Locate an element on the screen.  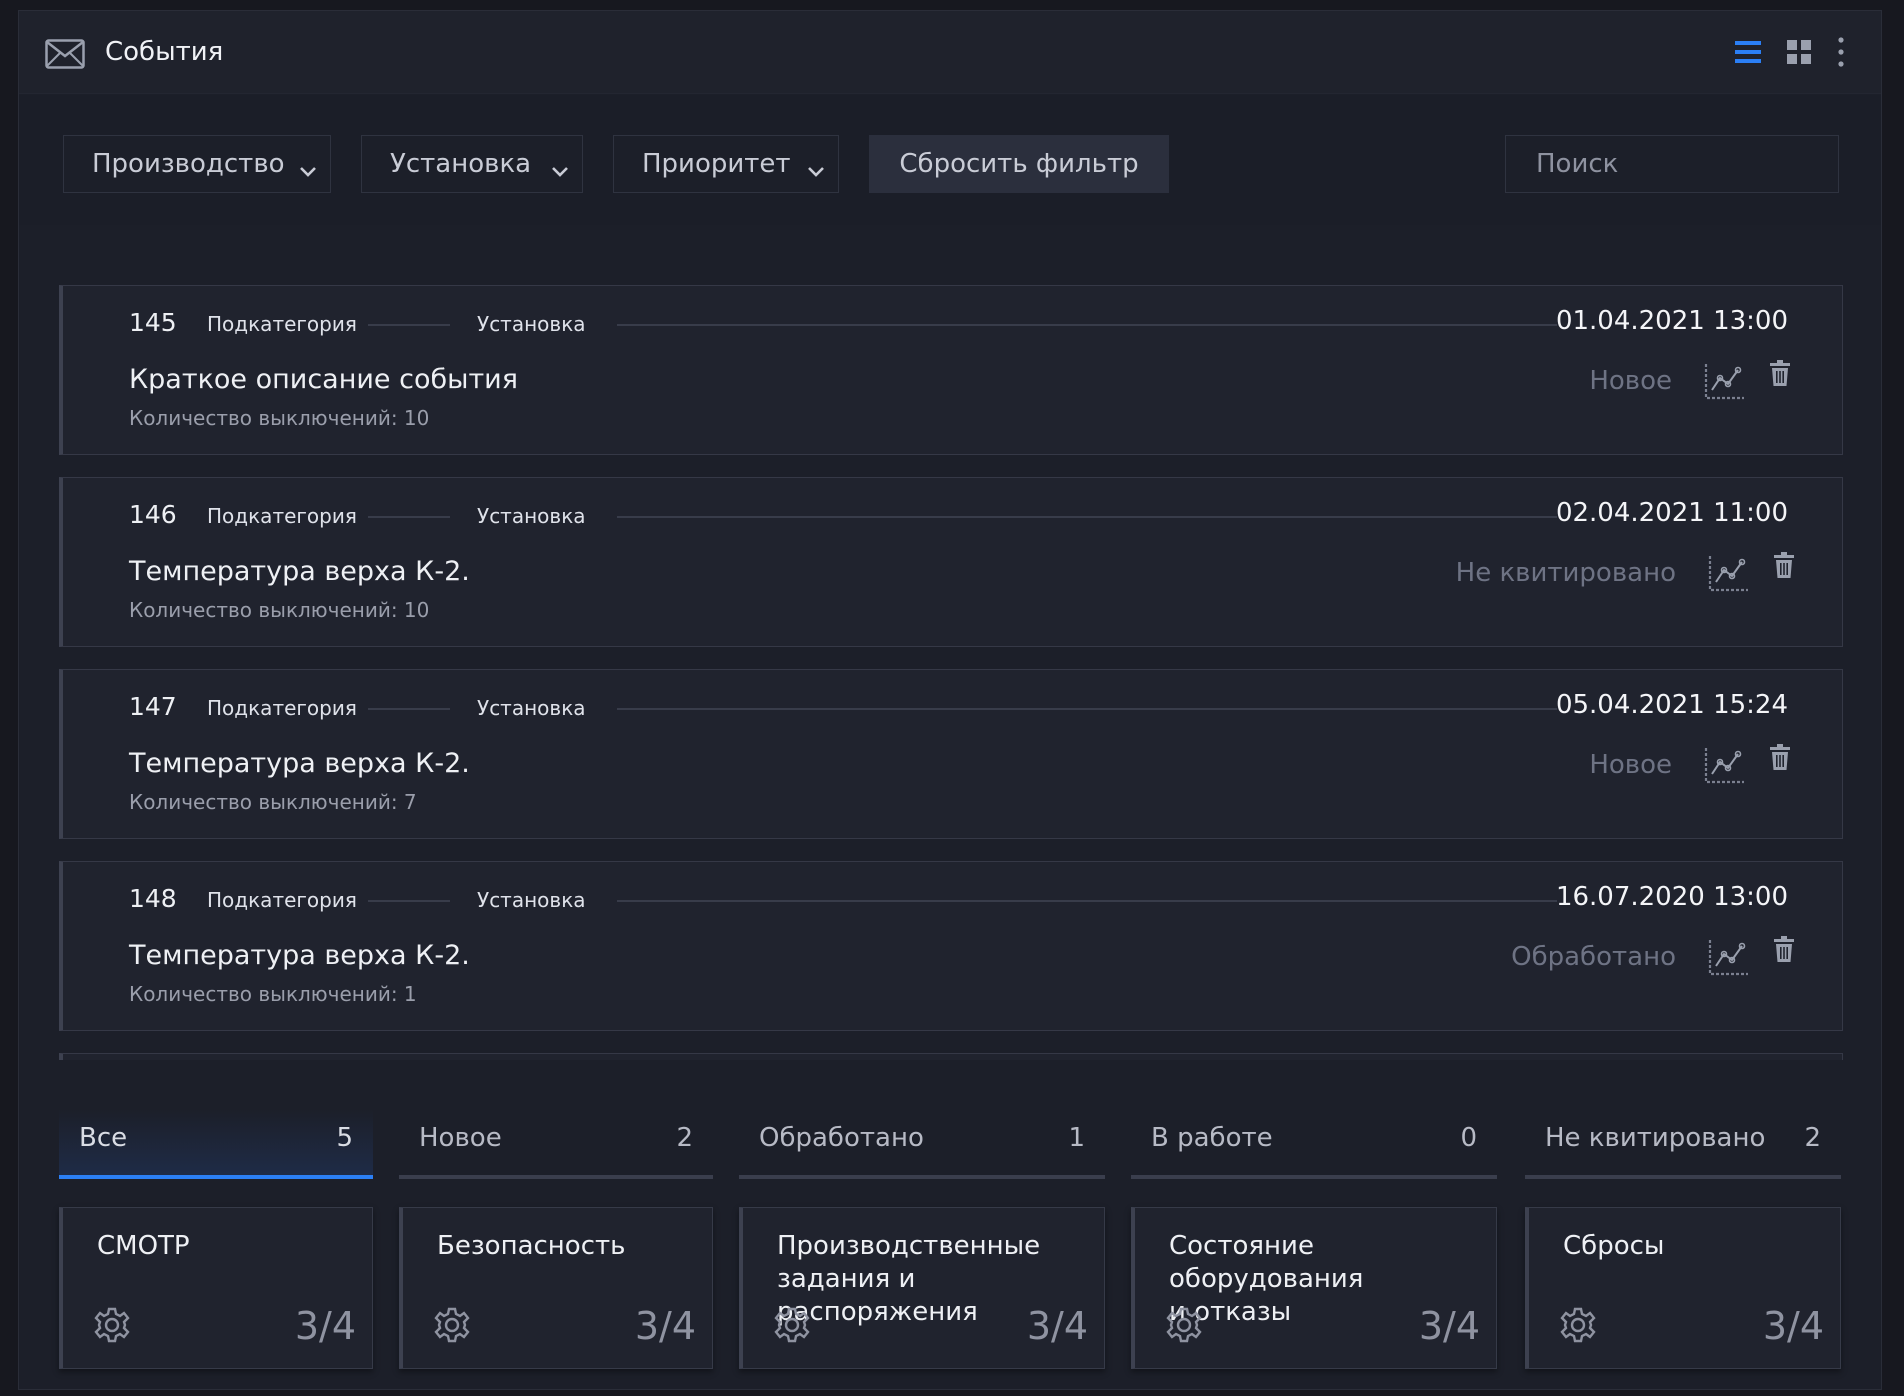
more-icon is located at coordinates (1841, 52).